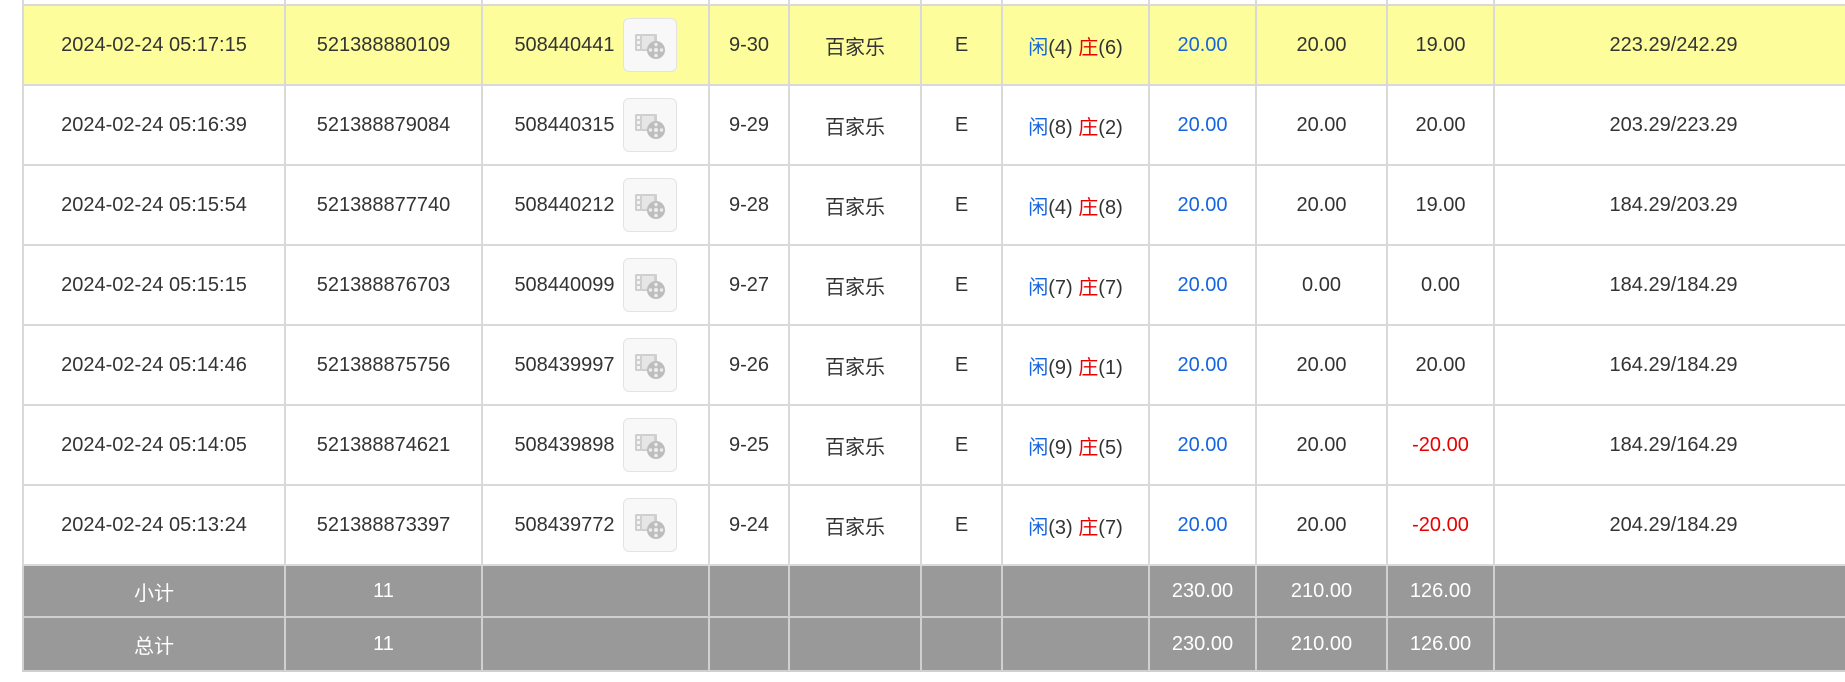 This screenshot has height=682, width=1845. Describe the element at coordinates (1075, 365) in the screenshot. I see `result-cell: 闲(9) 庄(1)` at that location.